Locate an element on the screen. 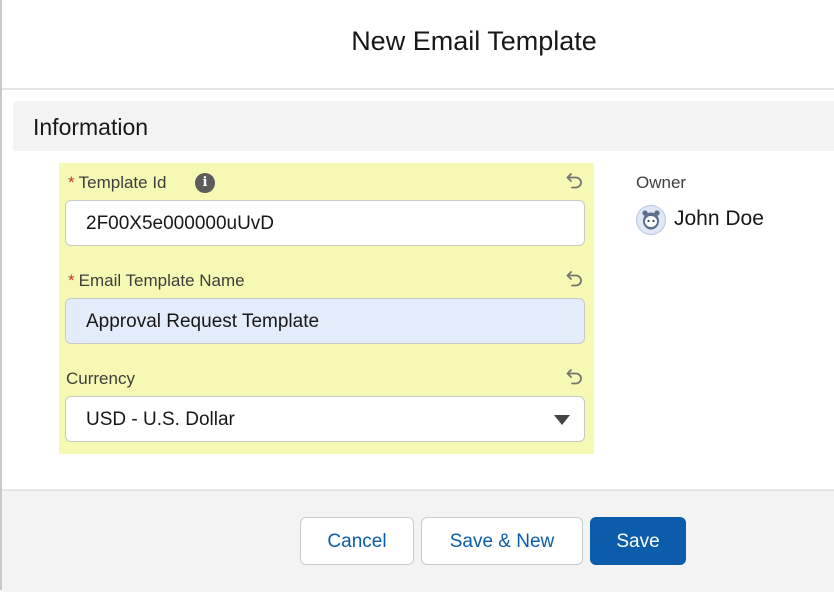  user-avatar-icon is located at coordinates (651, 220).